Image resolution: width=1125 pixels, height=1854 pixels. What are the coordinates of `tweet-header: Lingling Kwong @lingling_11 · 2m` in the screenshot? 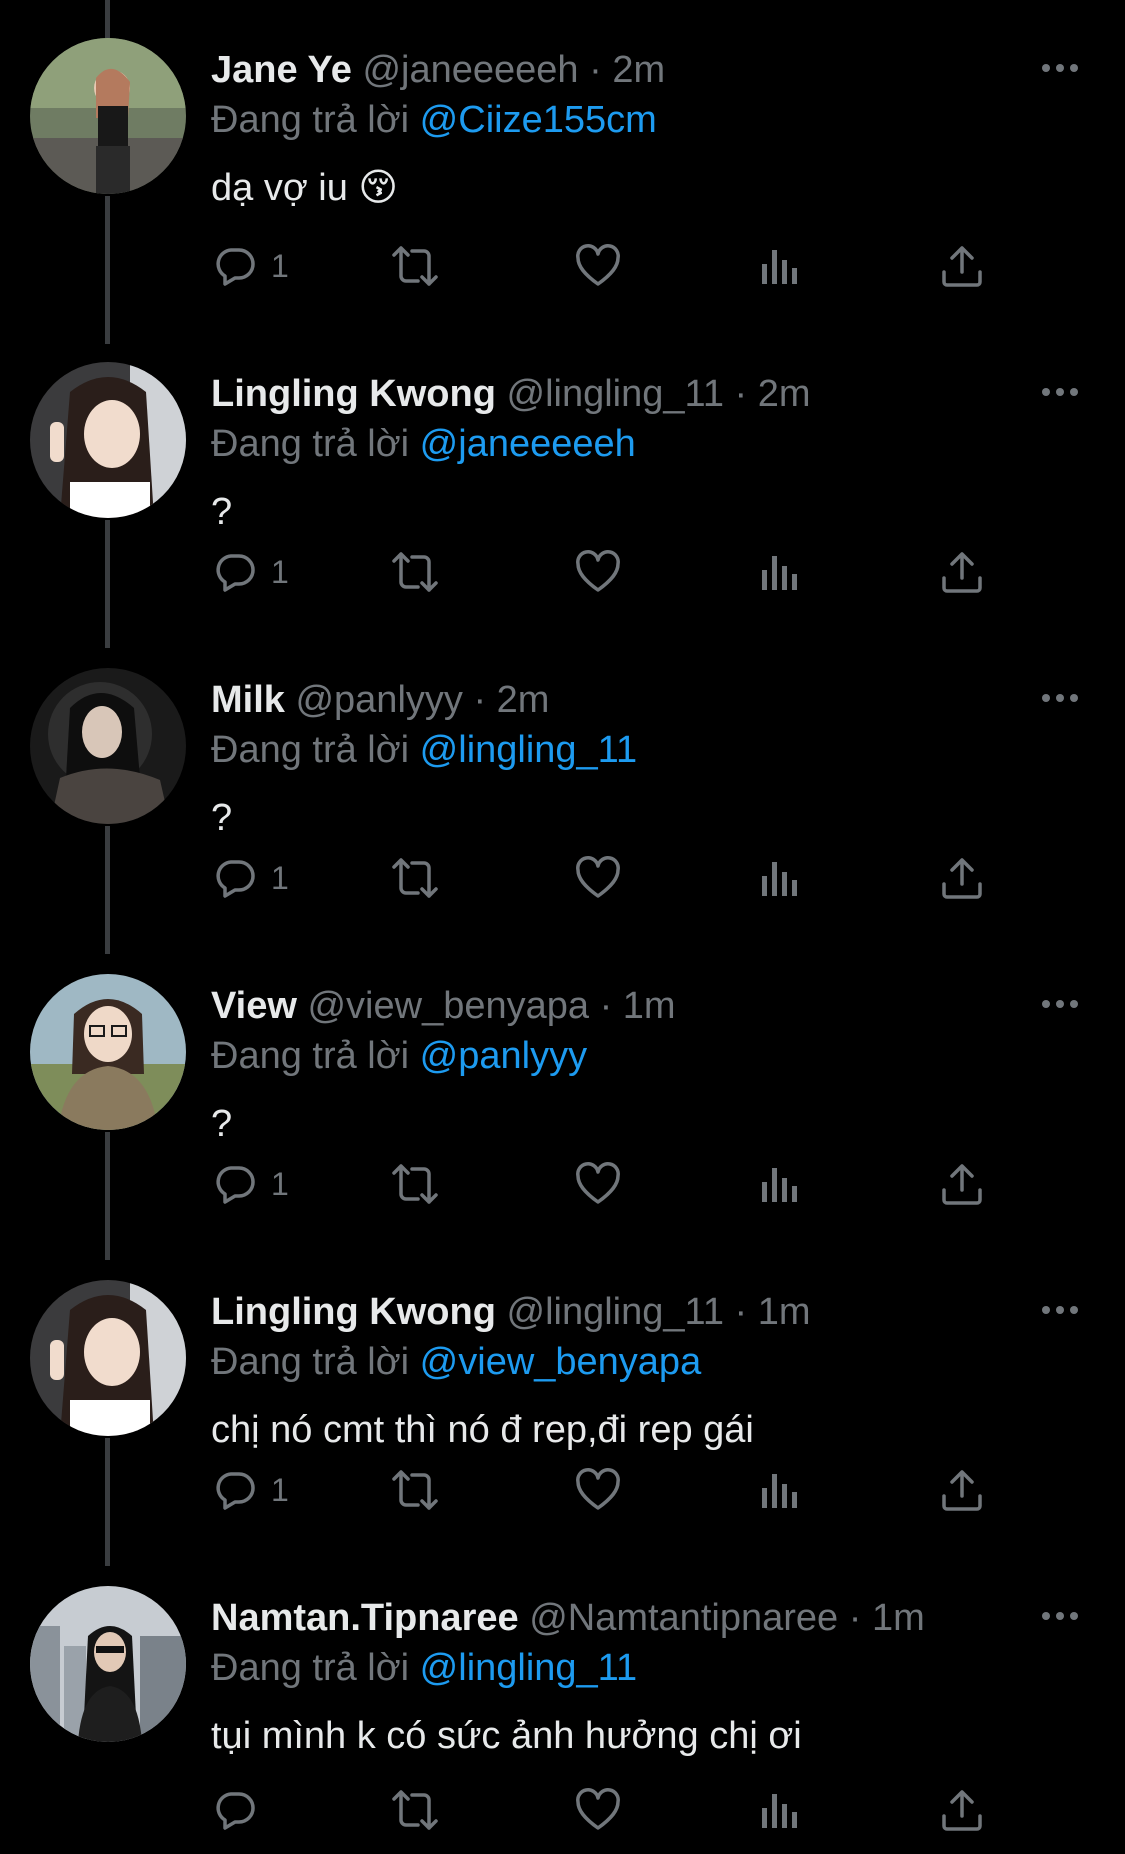 It's located at (511, 394).